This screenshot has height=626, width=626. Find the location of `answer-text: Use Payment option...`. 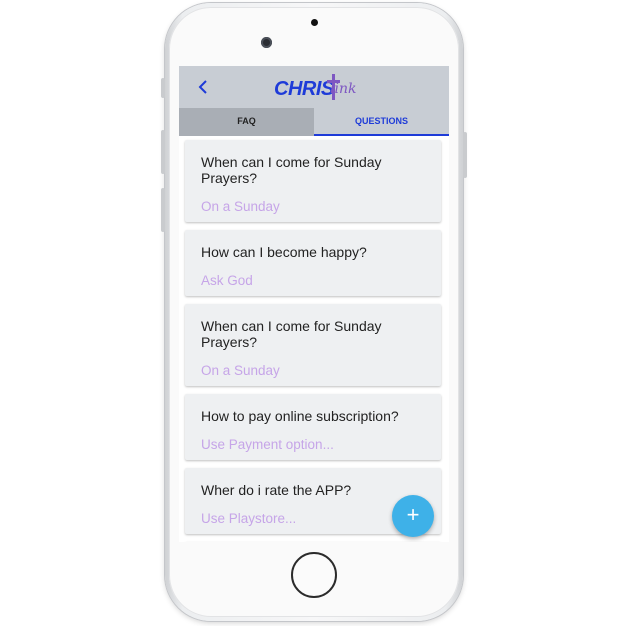

answer-text: Use Payment option... is located at coordinates (267, 444).